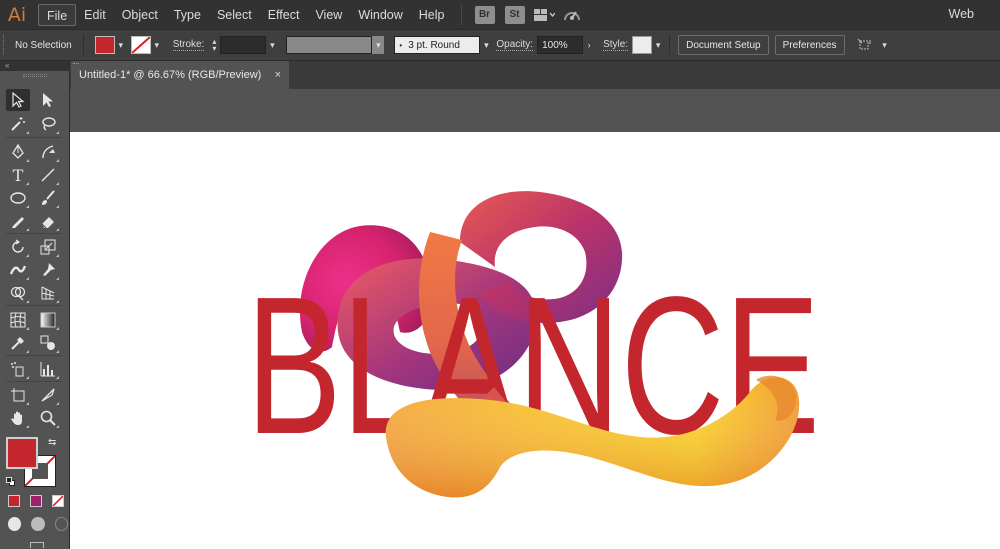 The image size is (1000, 549). What do you see at coordinates (243, 45) in the screenshot?
I see `stroke-weight-input` at bounding box center [243, 45].